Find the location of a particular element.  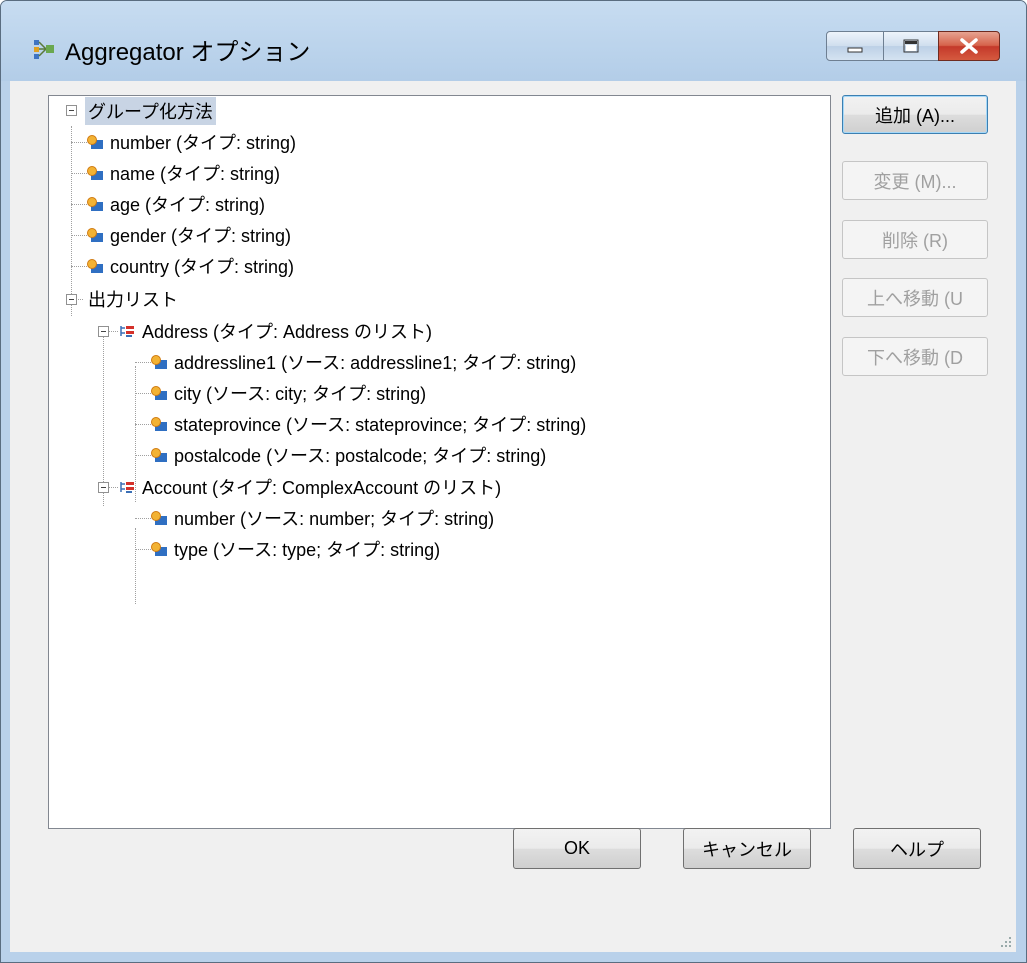

help-button: ヘルプ is located at coordinates (917, 848).